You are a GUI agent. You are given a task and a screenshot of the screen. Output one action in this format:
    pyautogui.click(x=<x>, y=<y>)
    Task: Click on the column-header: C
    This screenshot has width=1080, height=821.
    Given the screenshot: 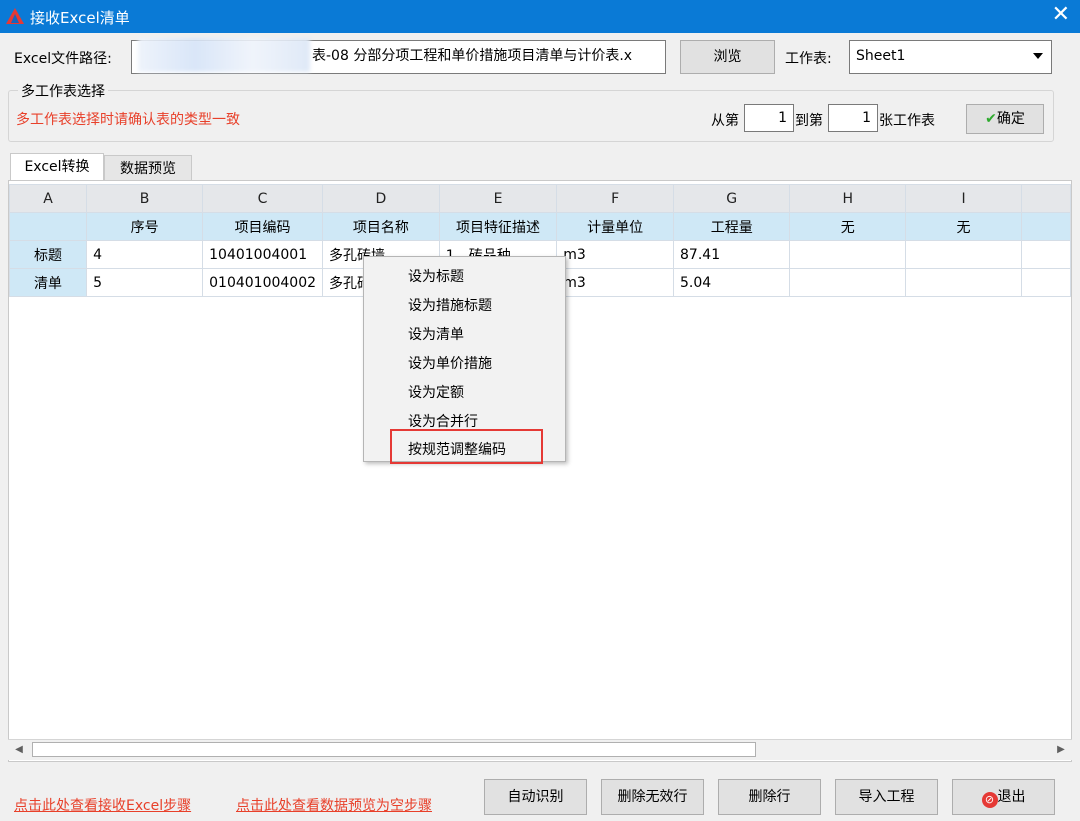 What is the action you would take?
    pyautogui.click(x=263, y=198)
    